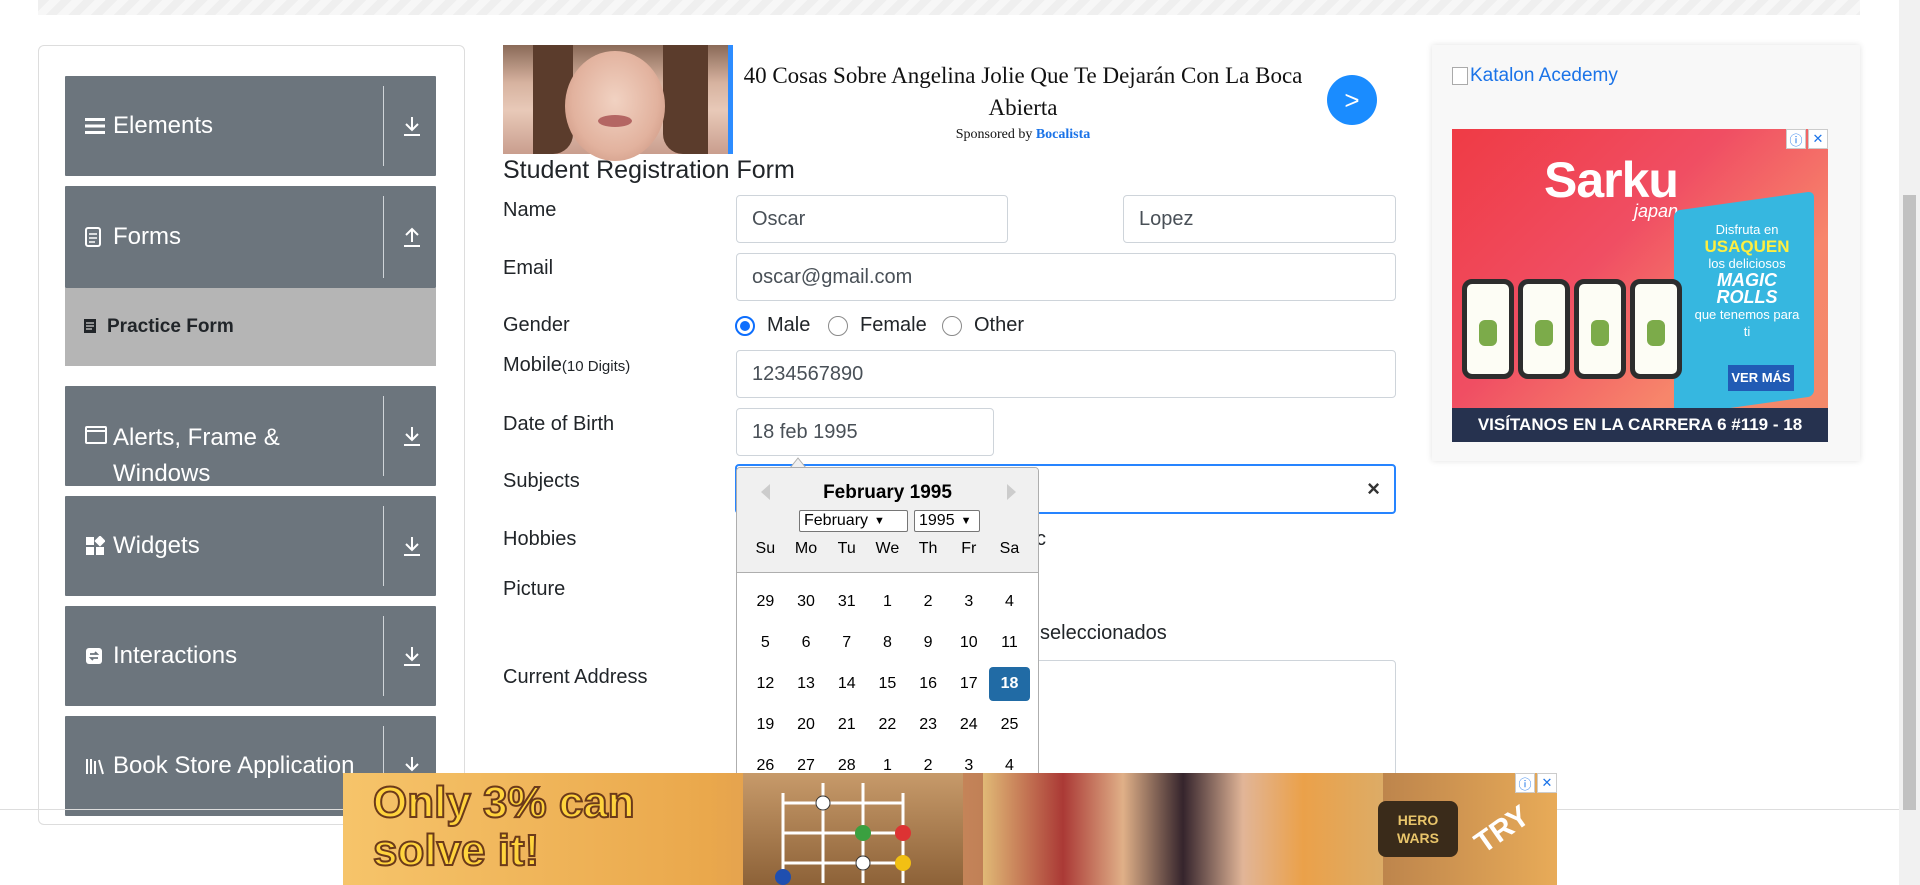 The image size is (1920, 885). What do you see at coordinates (1259, 219) in the screenshot?
I see `last-name-input: Lopez` at bounding box center [1259, 219].